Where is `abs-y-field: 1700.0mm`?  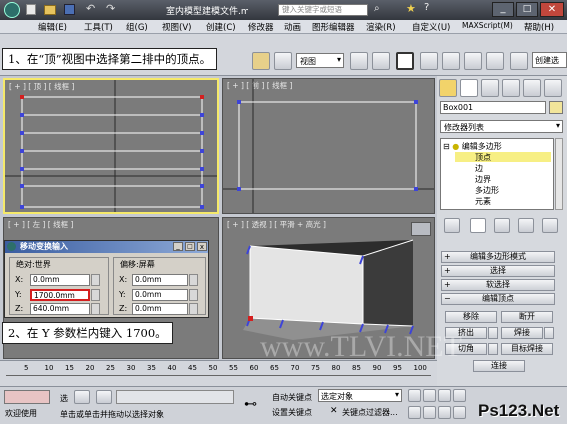 abs-y-field: 1700.0mm is located at coordinates (60, 295).